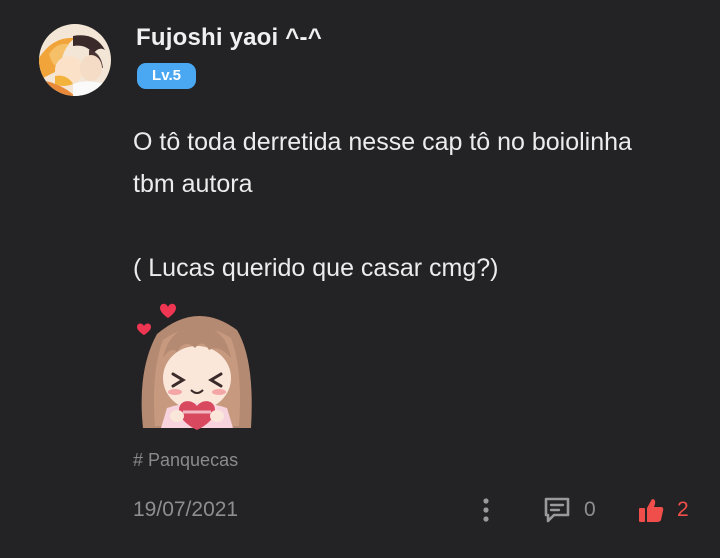 The width and height of the screenshot is (720, 558). Describe the element at coordinates (316, 268) in the screenshot. I see `comment-line: ( Lucas querido que casar cmg?)` at that location.